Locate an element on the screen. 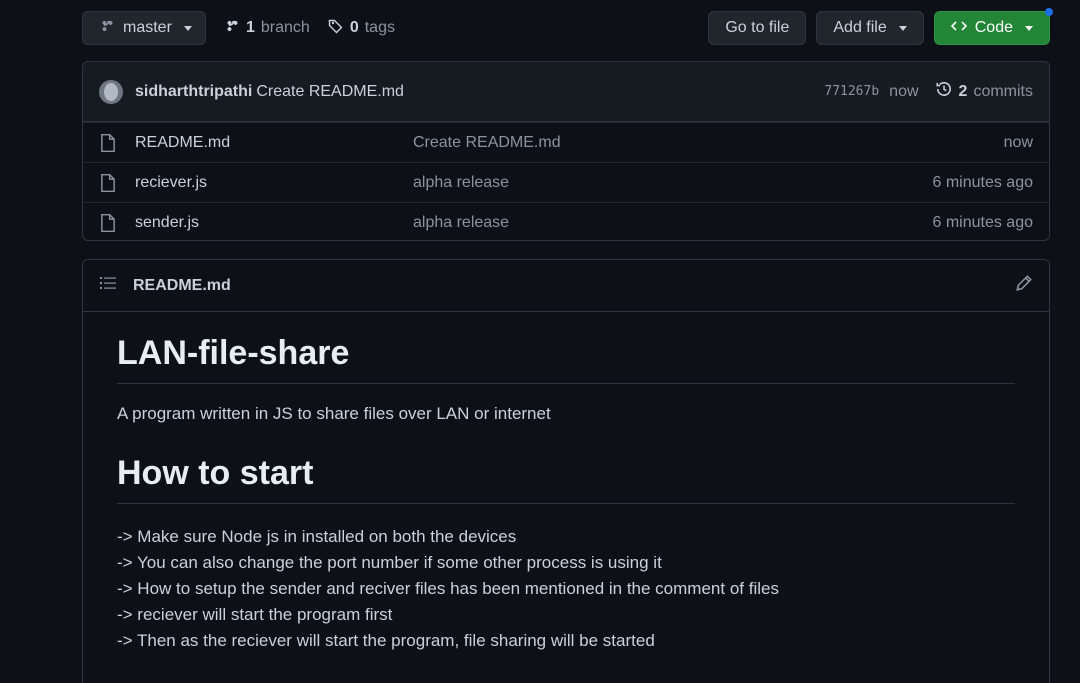  file-commit-message: Create README.md is located at coordinates (708, 143).